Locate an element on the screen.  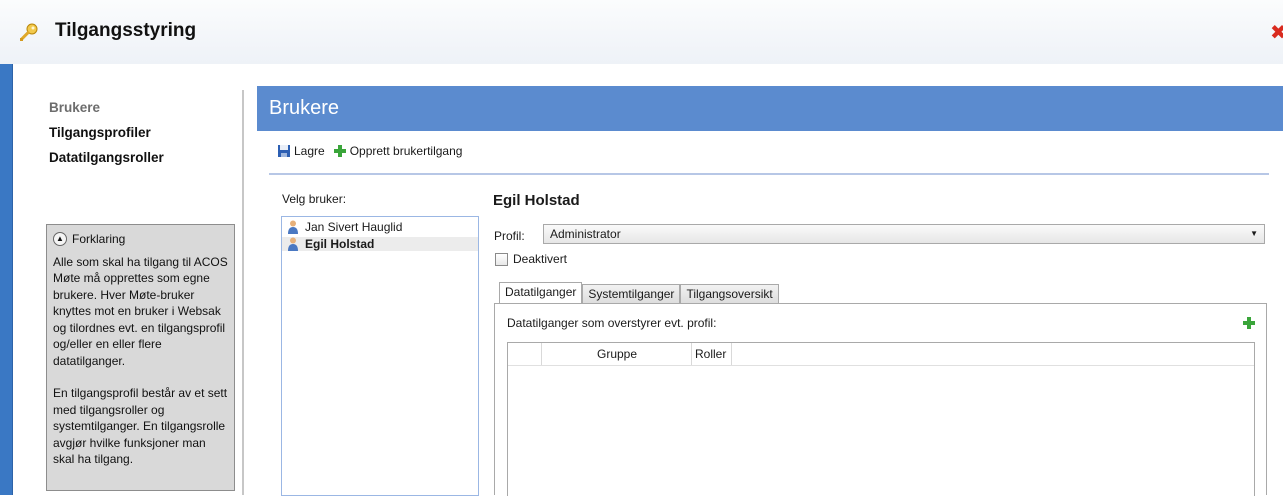
nav-item-brukere: Brukere is located at coordinates (144, 107).